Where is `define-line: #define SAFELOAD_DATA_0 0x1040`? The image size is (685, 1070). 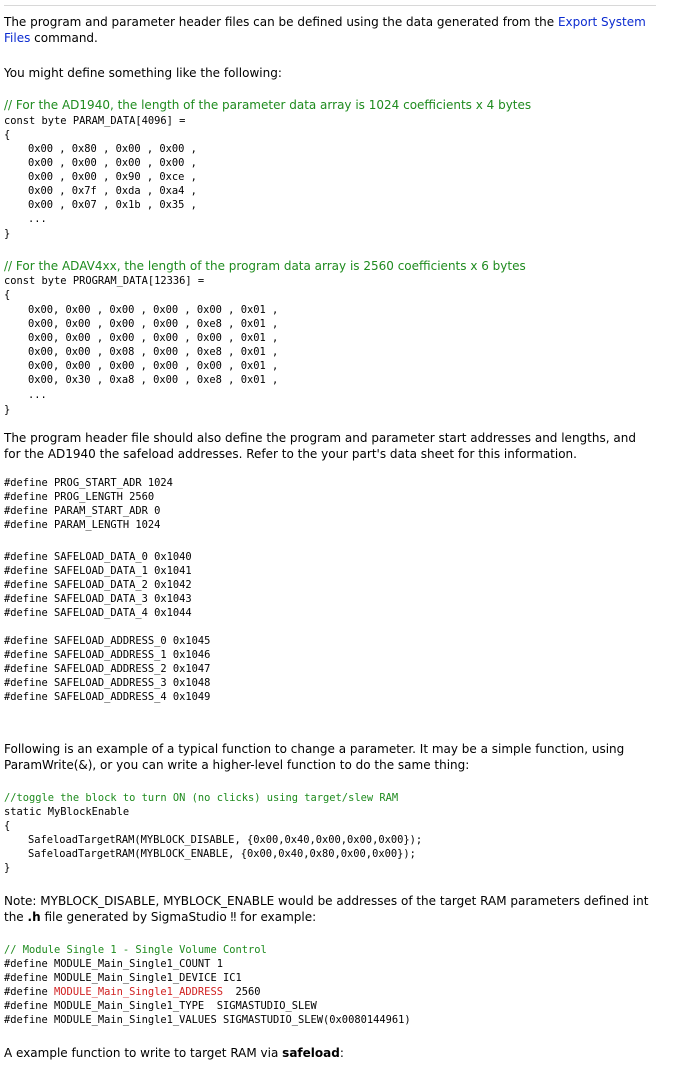 define-line: #define SAFELOAD_DATA_0 0x1040 is located at coordinates (98, 557).